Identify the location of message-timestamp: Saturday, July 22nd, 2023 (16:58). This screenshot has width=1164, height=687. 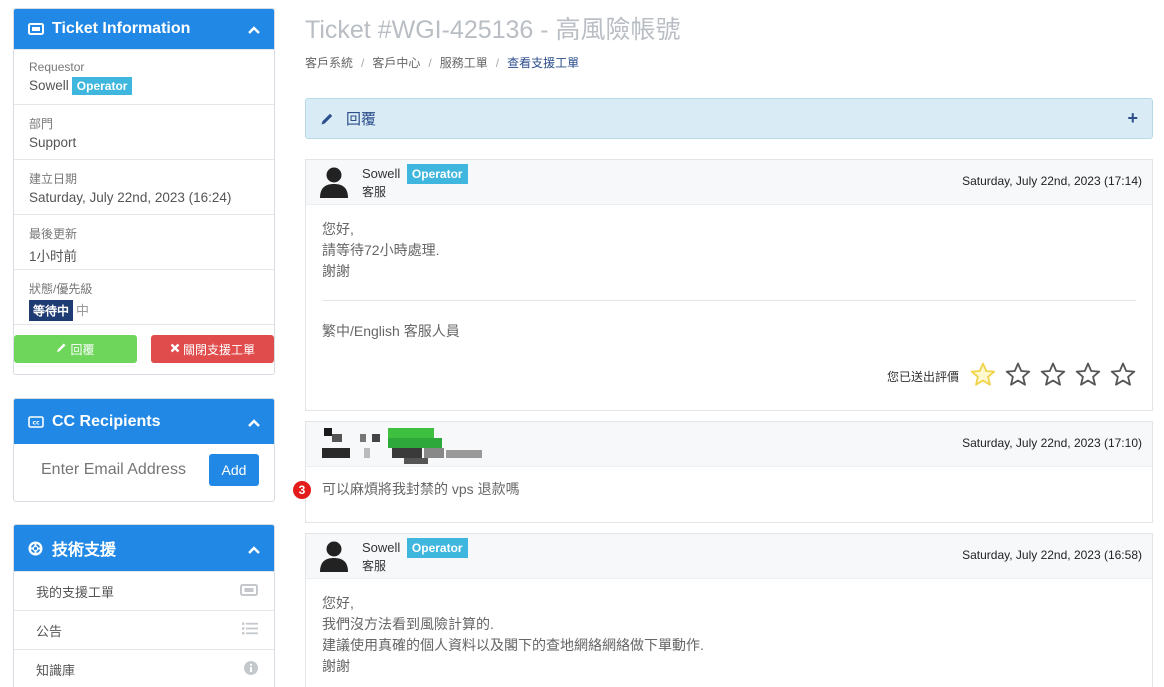
(1052, 555).